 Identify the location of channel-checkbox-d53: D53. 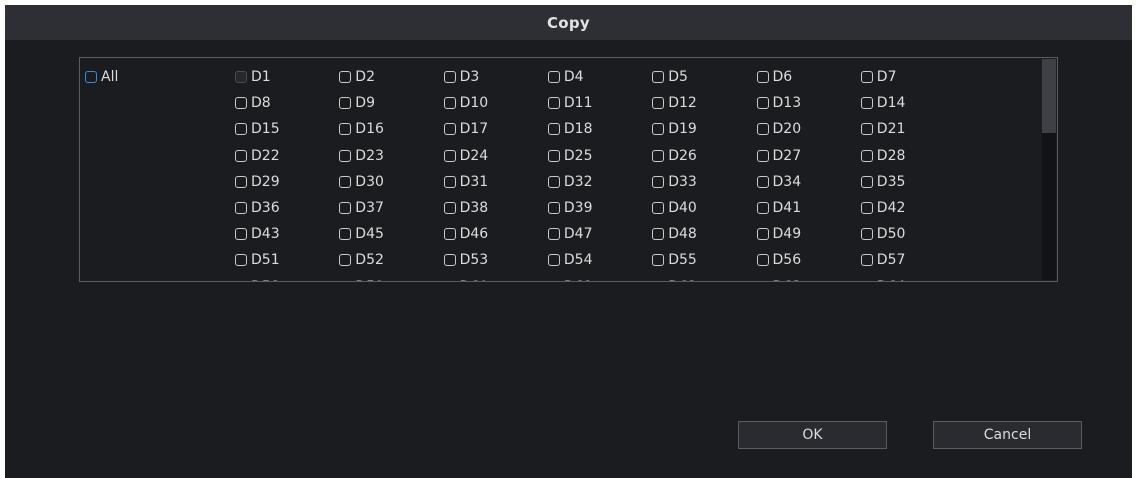
(465, 260).